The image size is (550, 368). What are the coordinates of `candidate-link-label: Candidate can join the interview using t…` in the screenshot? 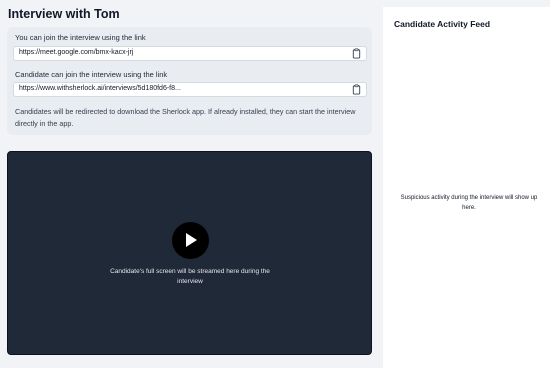 It's located at (91, 74).